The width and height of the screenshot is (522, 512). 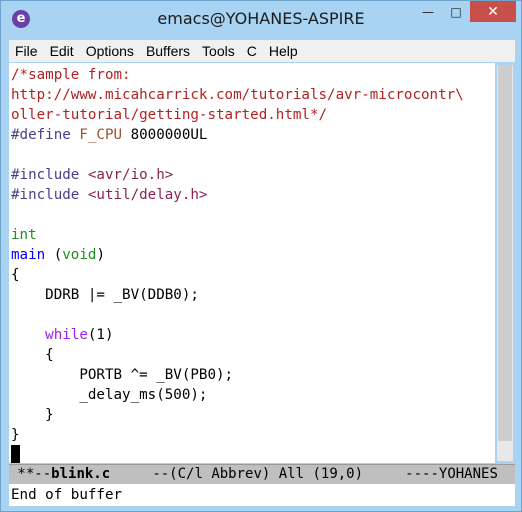 What do you see at coordinates (100, 255) in the screenshot?
I see `code-punct: )` at bounding box center [100, 255].